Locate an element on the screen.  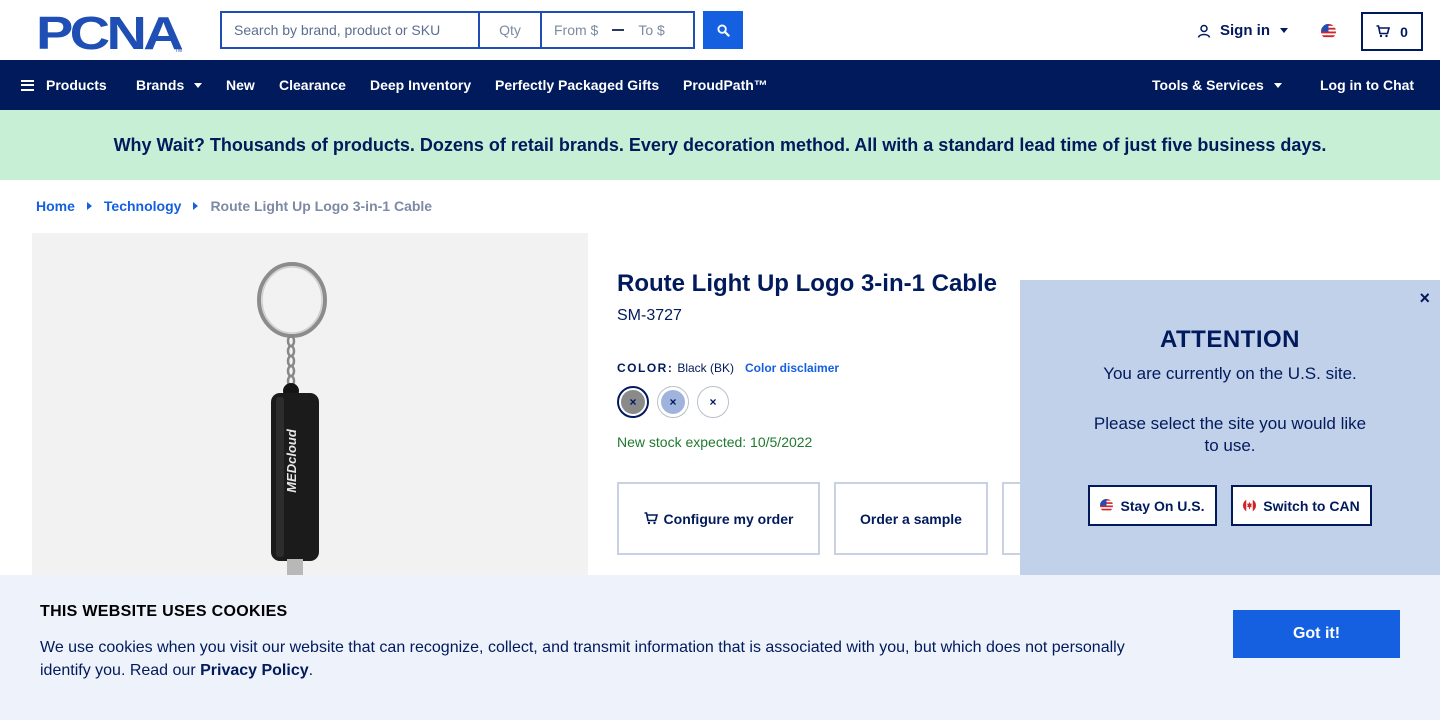
close-icon: × is located at coordinates (1424, 298).